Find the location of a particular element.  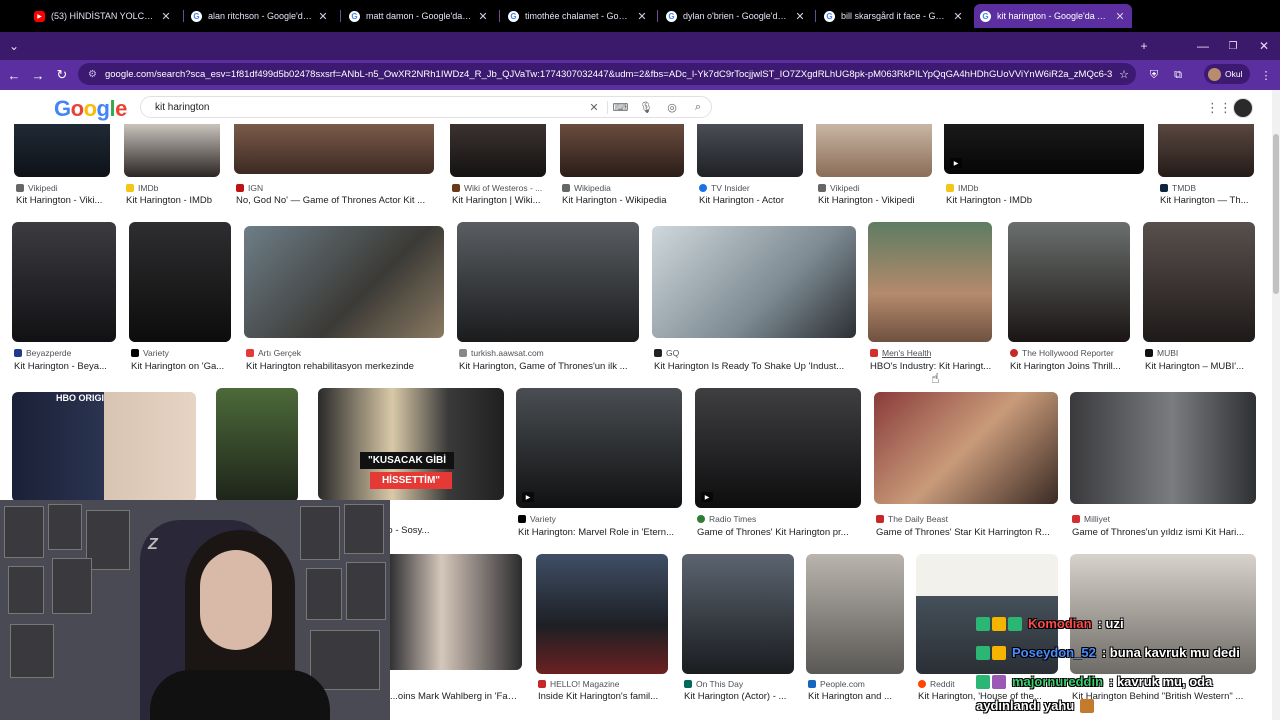

image-result: HBO ORIGI is located at coordinates (104, 447).